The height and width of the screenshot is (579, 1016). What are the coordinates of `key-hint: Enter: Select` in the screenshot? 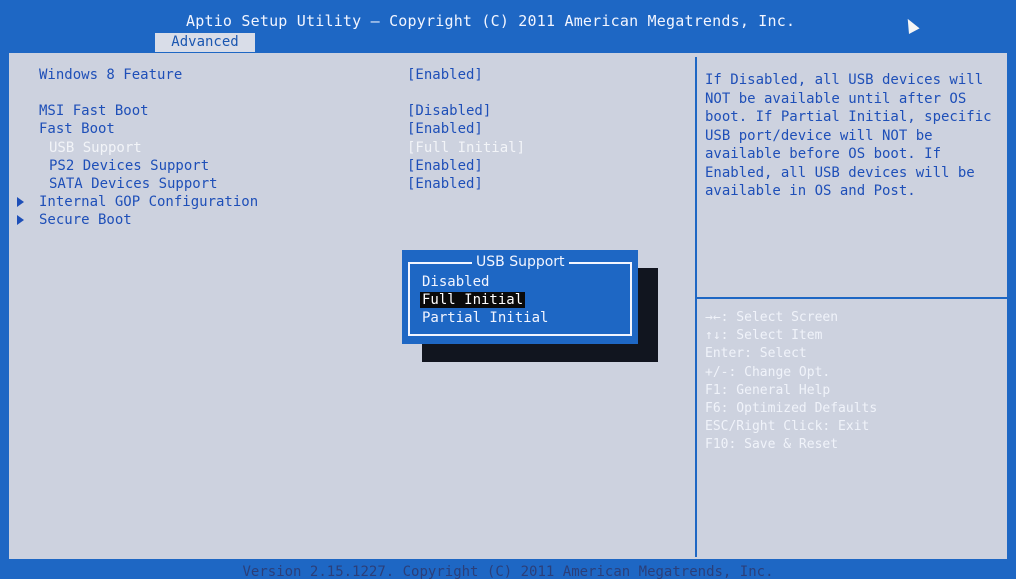 It's located at (756, 354).